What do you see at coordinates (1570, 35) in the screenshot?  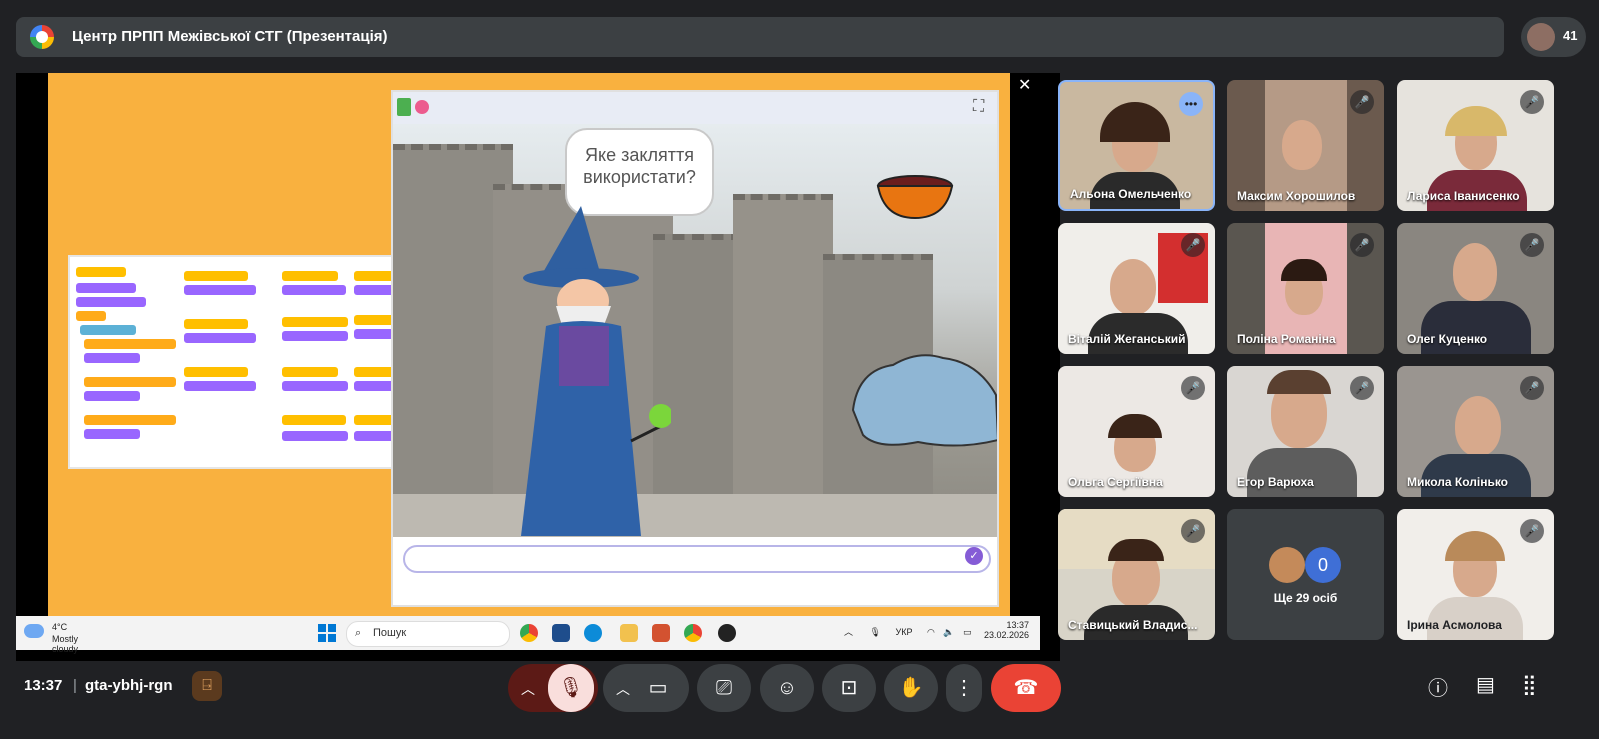 I see `participant-count: 41` at bounding box center [1570, 35].